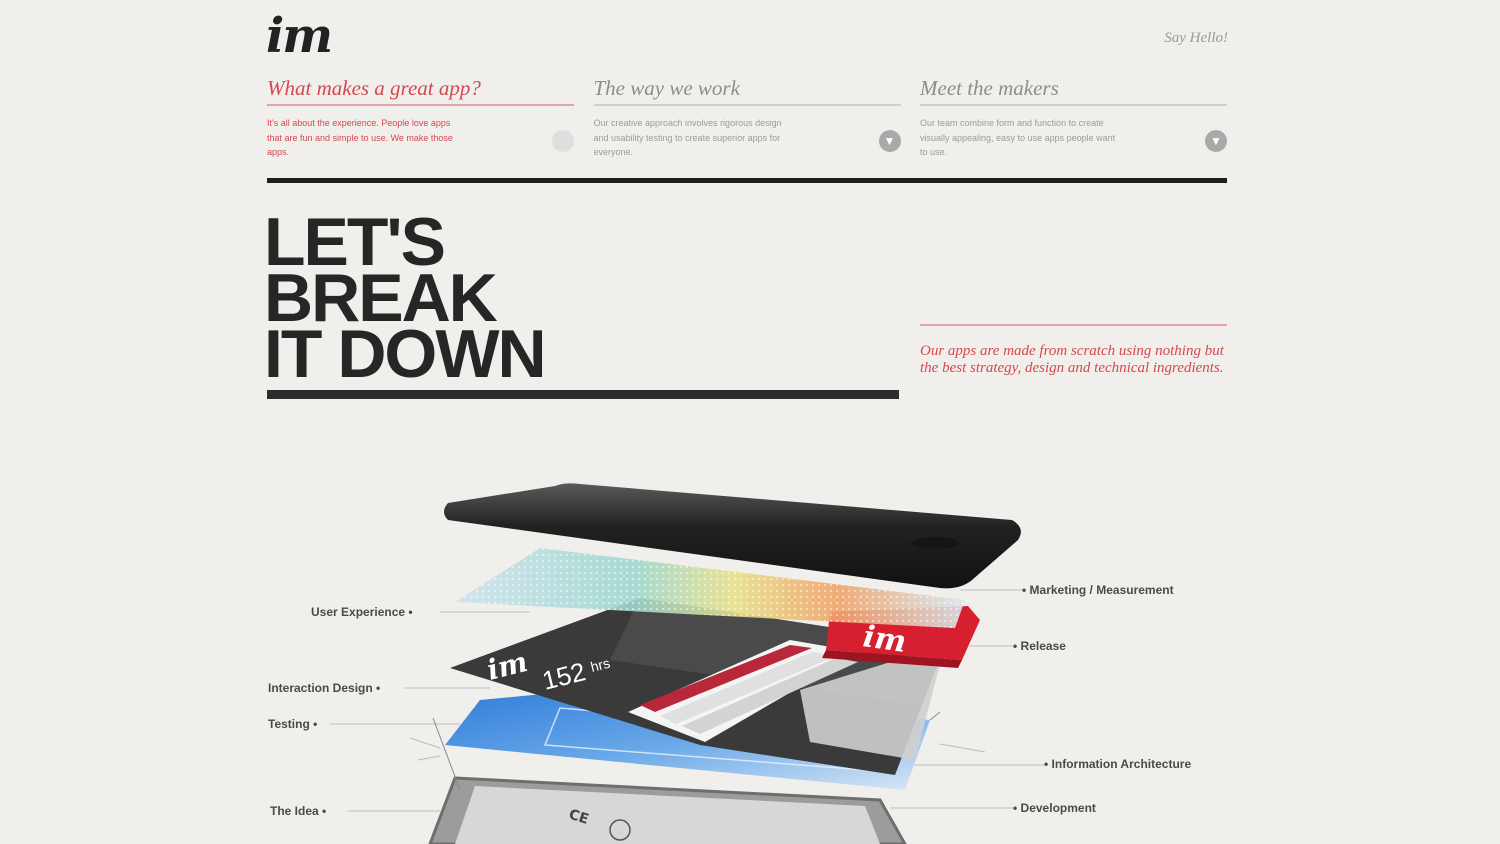 The image size is (1500, 844). What do you see at coordinates (1054, 808) in the screenshot?
I see `label-development: • Development` at bounding box center [1054, 808].